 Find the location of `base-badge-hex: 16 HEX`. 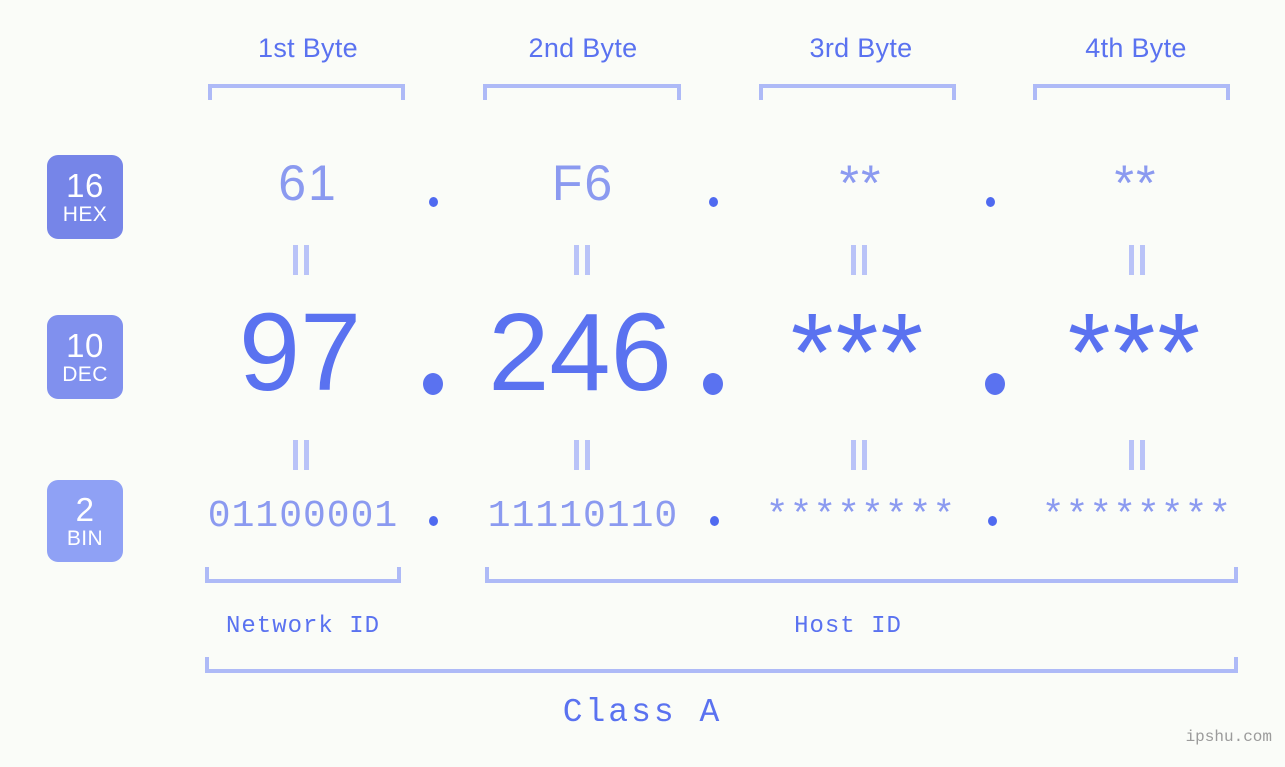

base-badge-hex: 16 HEX is located at coordinates (85, 197).